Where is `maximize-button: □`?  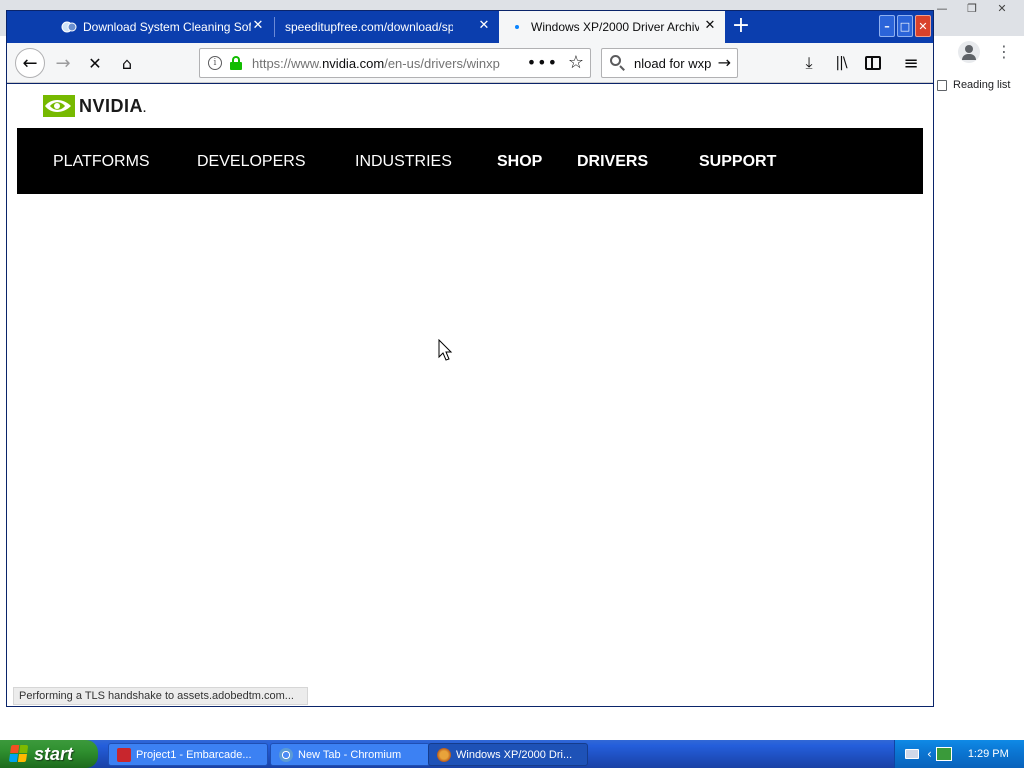 maximize-button: □ is located at coordinates (905, 26).